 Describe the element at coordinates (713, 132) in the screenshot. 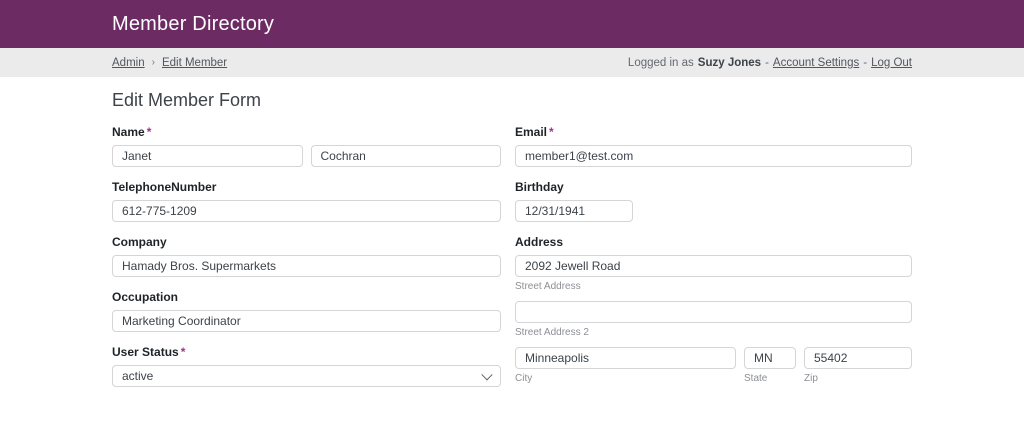

I see `email-label: Email *` at that location.